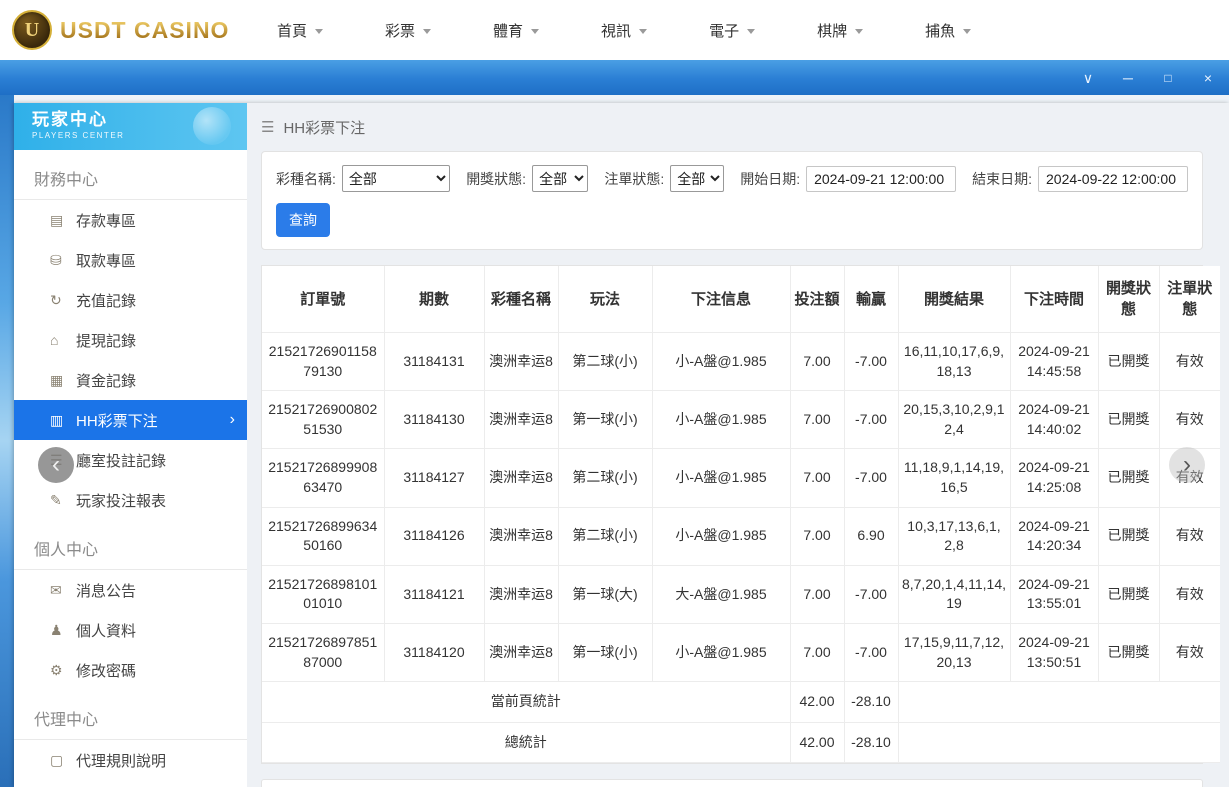  What do you see at coordinates (400, 31) in the screenshot?
I see `nav-item-label: 彩票` at bounding box center [400, 31].